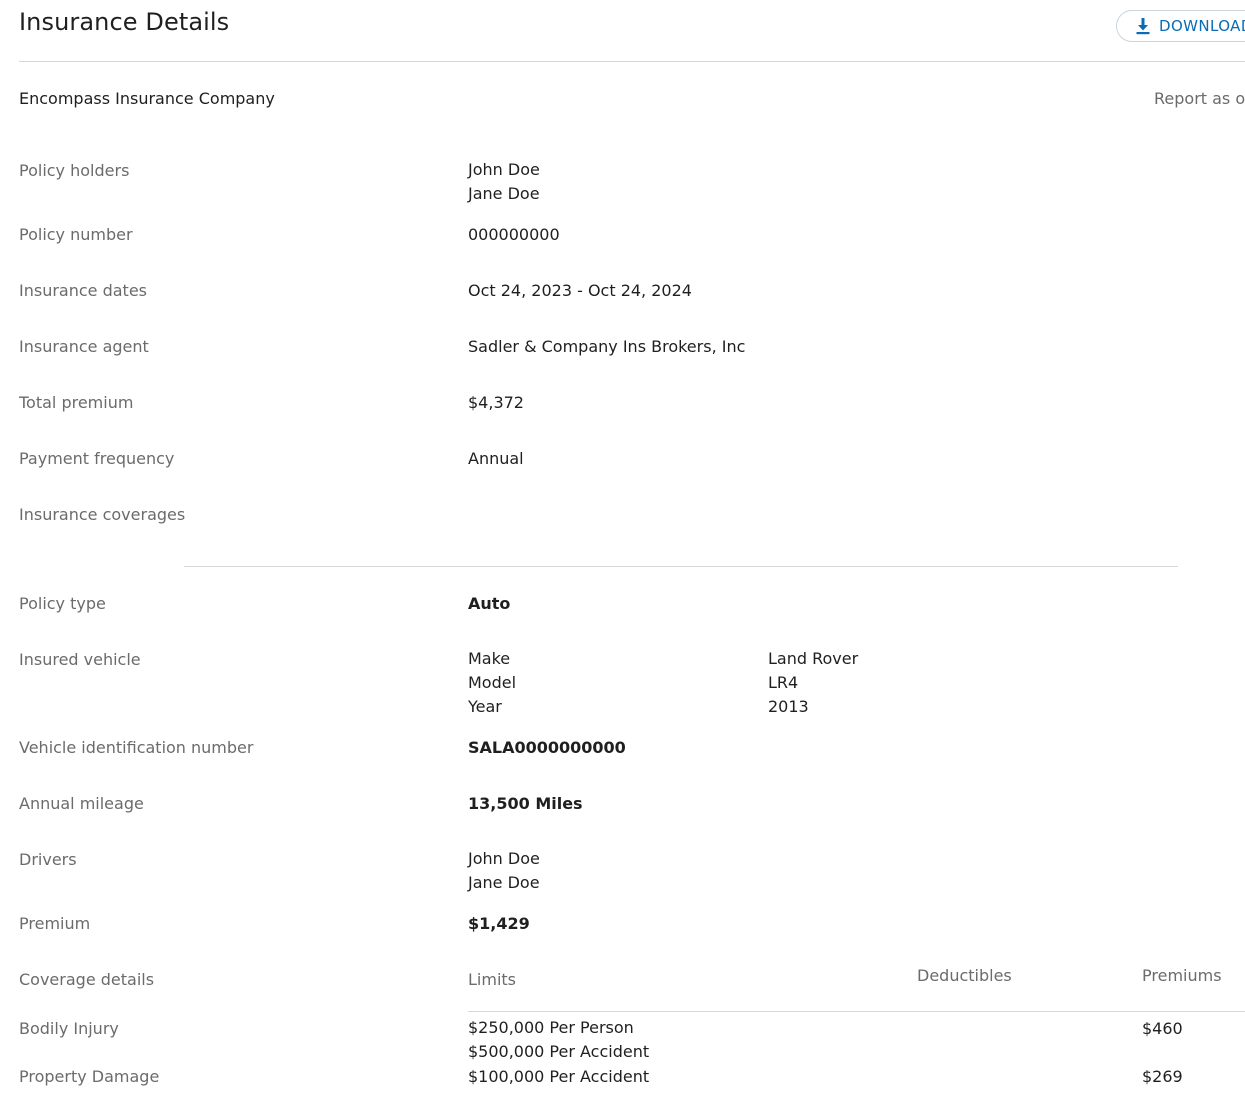 This screenshot has height=1095, width=1245. I want to click on policy-type-value: Auto, so click(489, 603).